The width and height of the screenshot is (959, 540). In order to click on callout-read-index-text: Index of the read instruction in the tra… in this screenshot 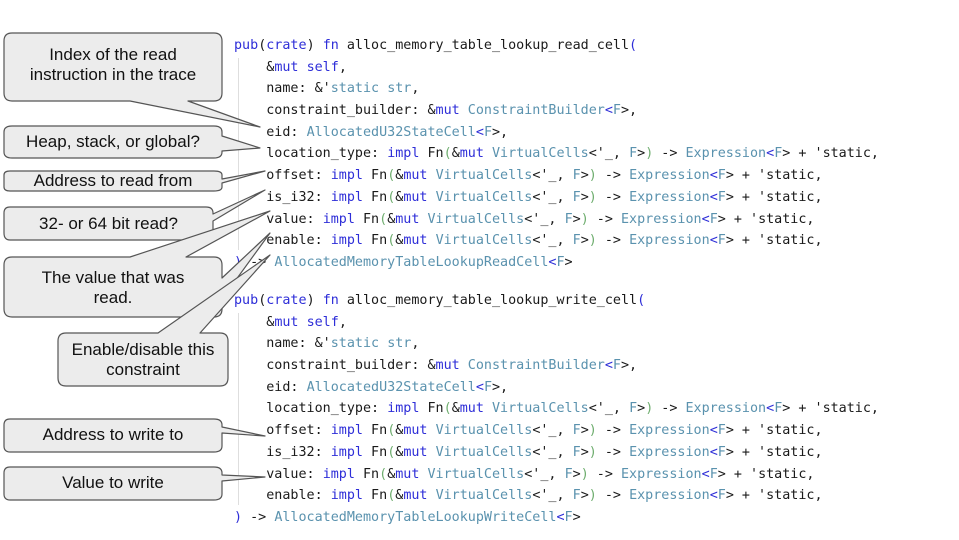, I will do `click(113, 64)`.